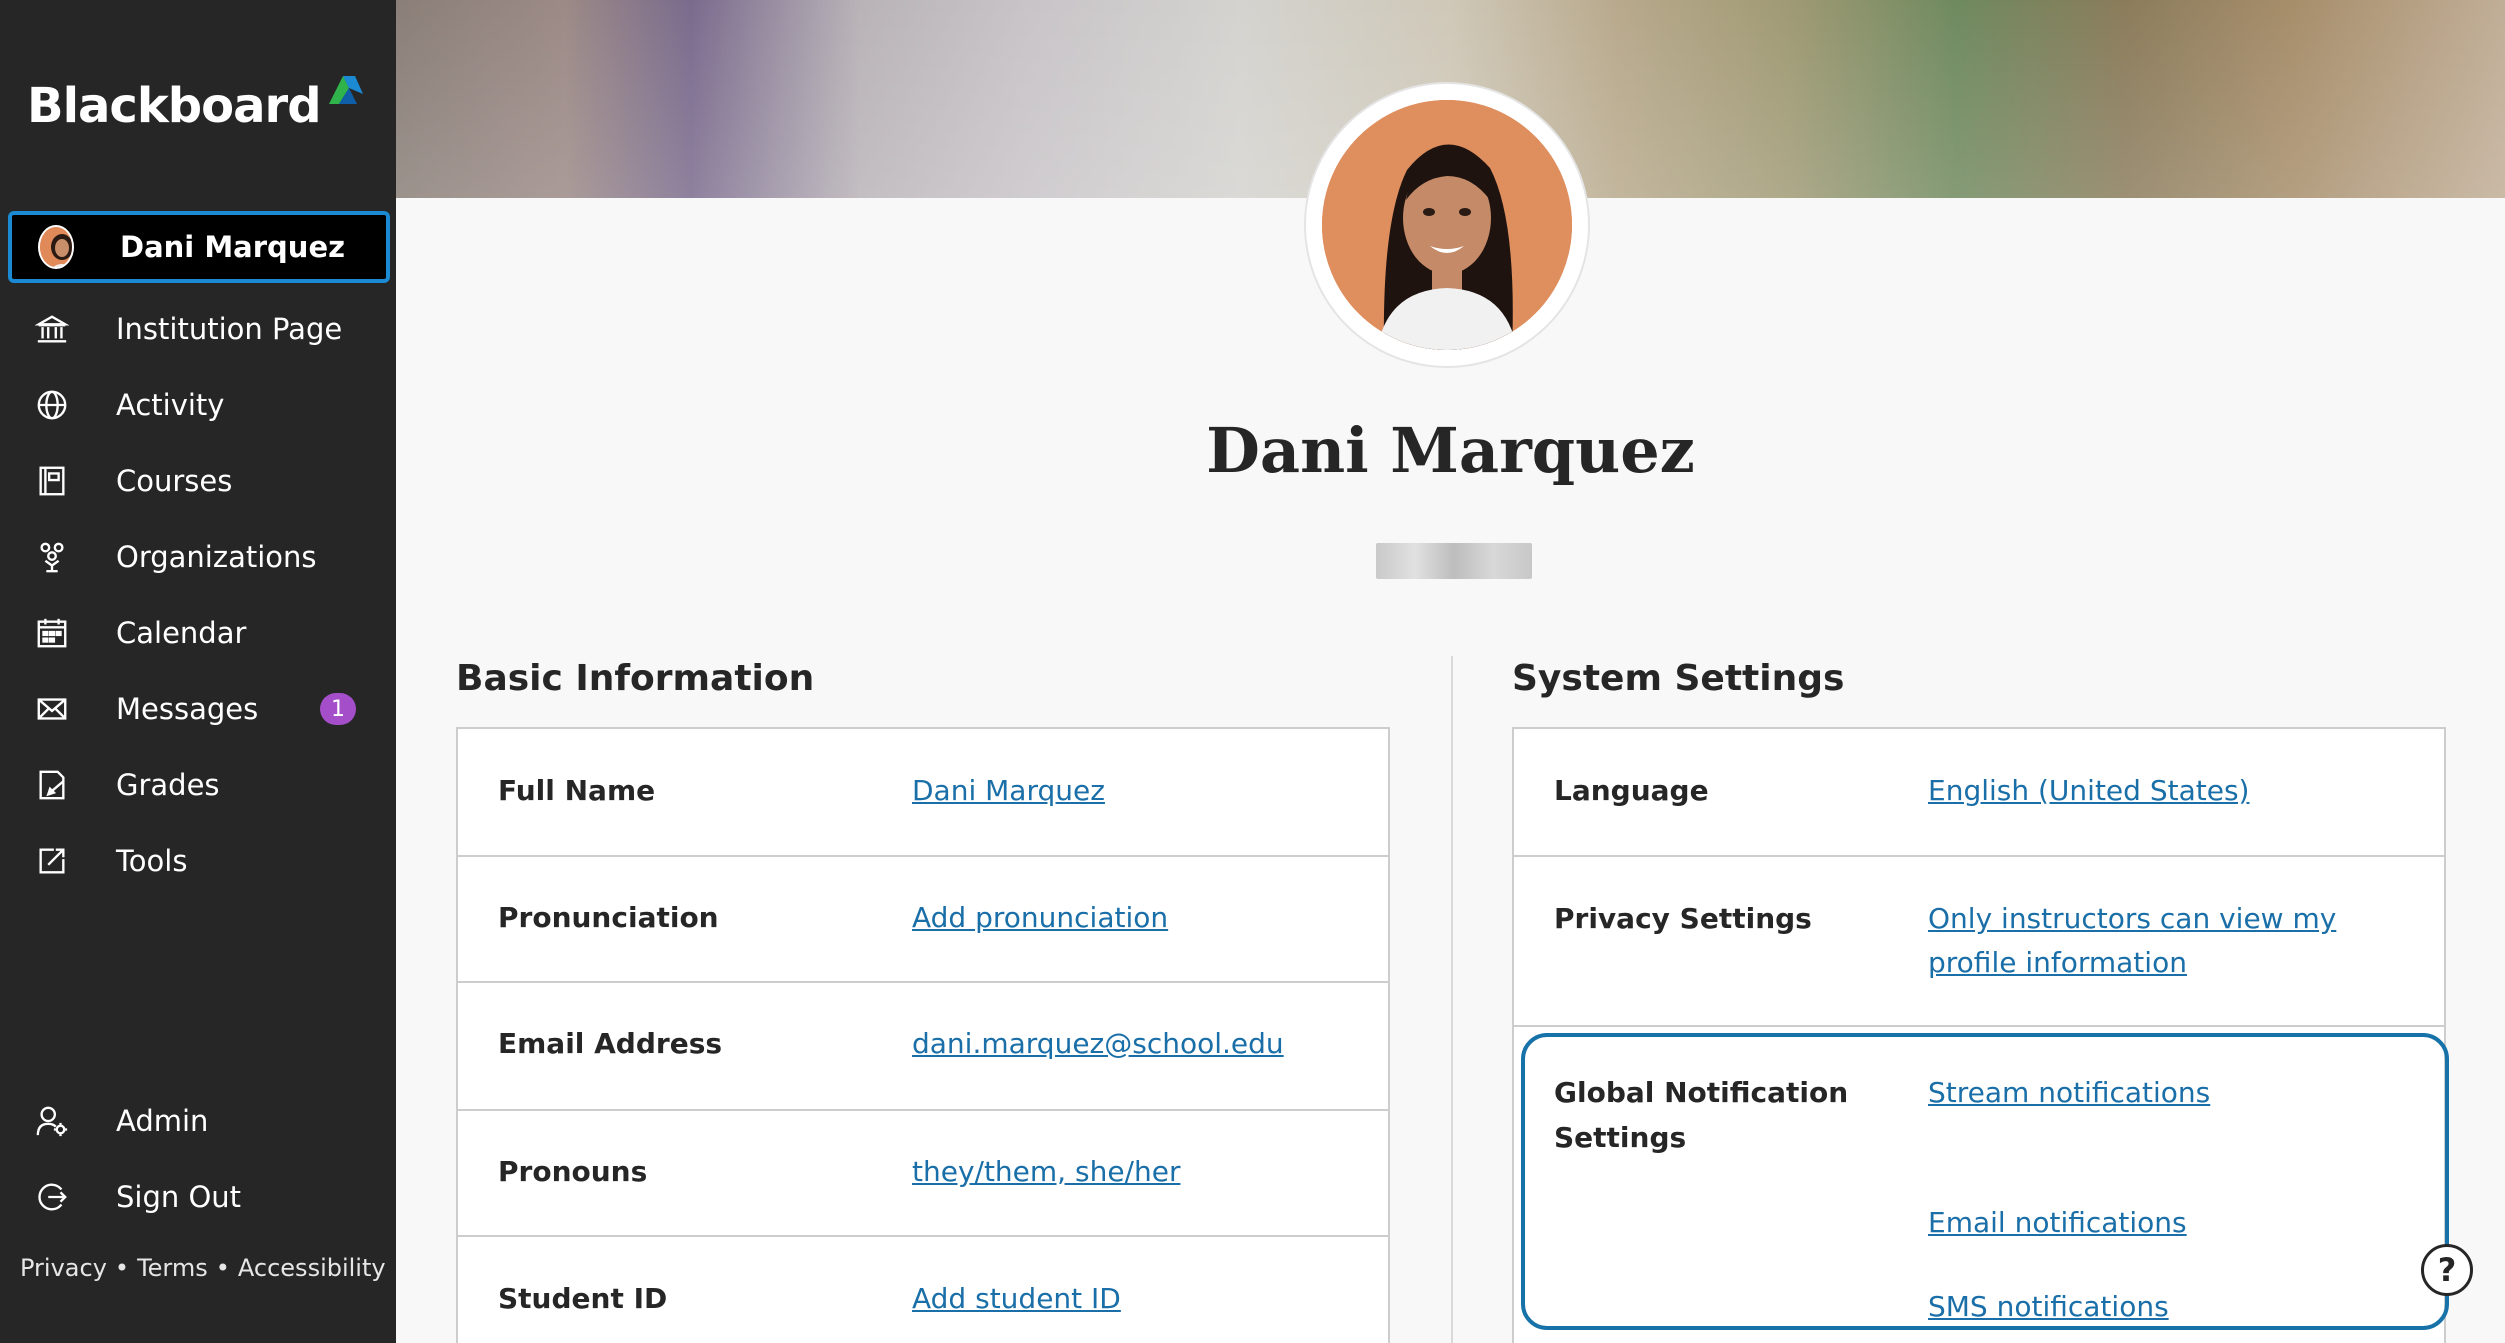  Describe the element at coordinates (174, 481) in the screenshot. I see `sidebar-item-label: Courses` at that location.